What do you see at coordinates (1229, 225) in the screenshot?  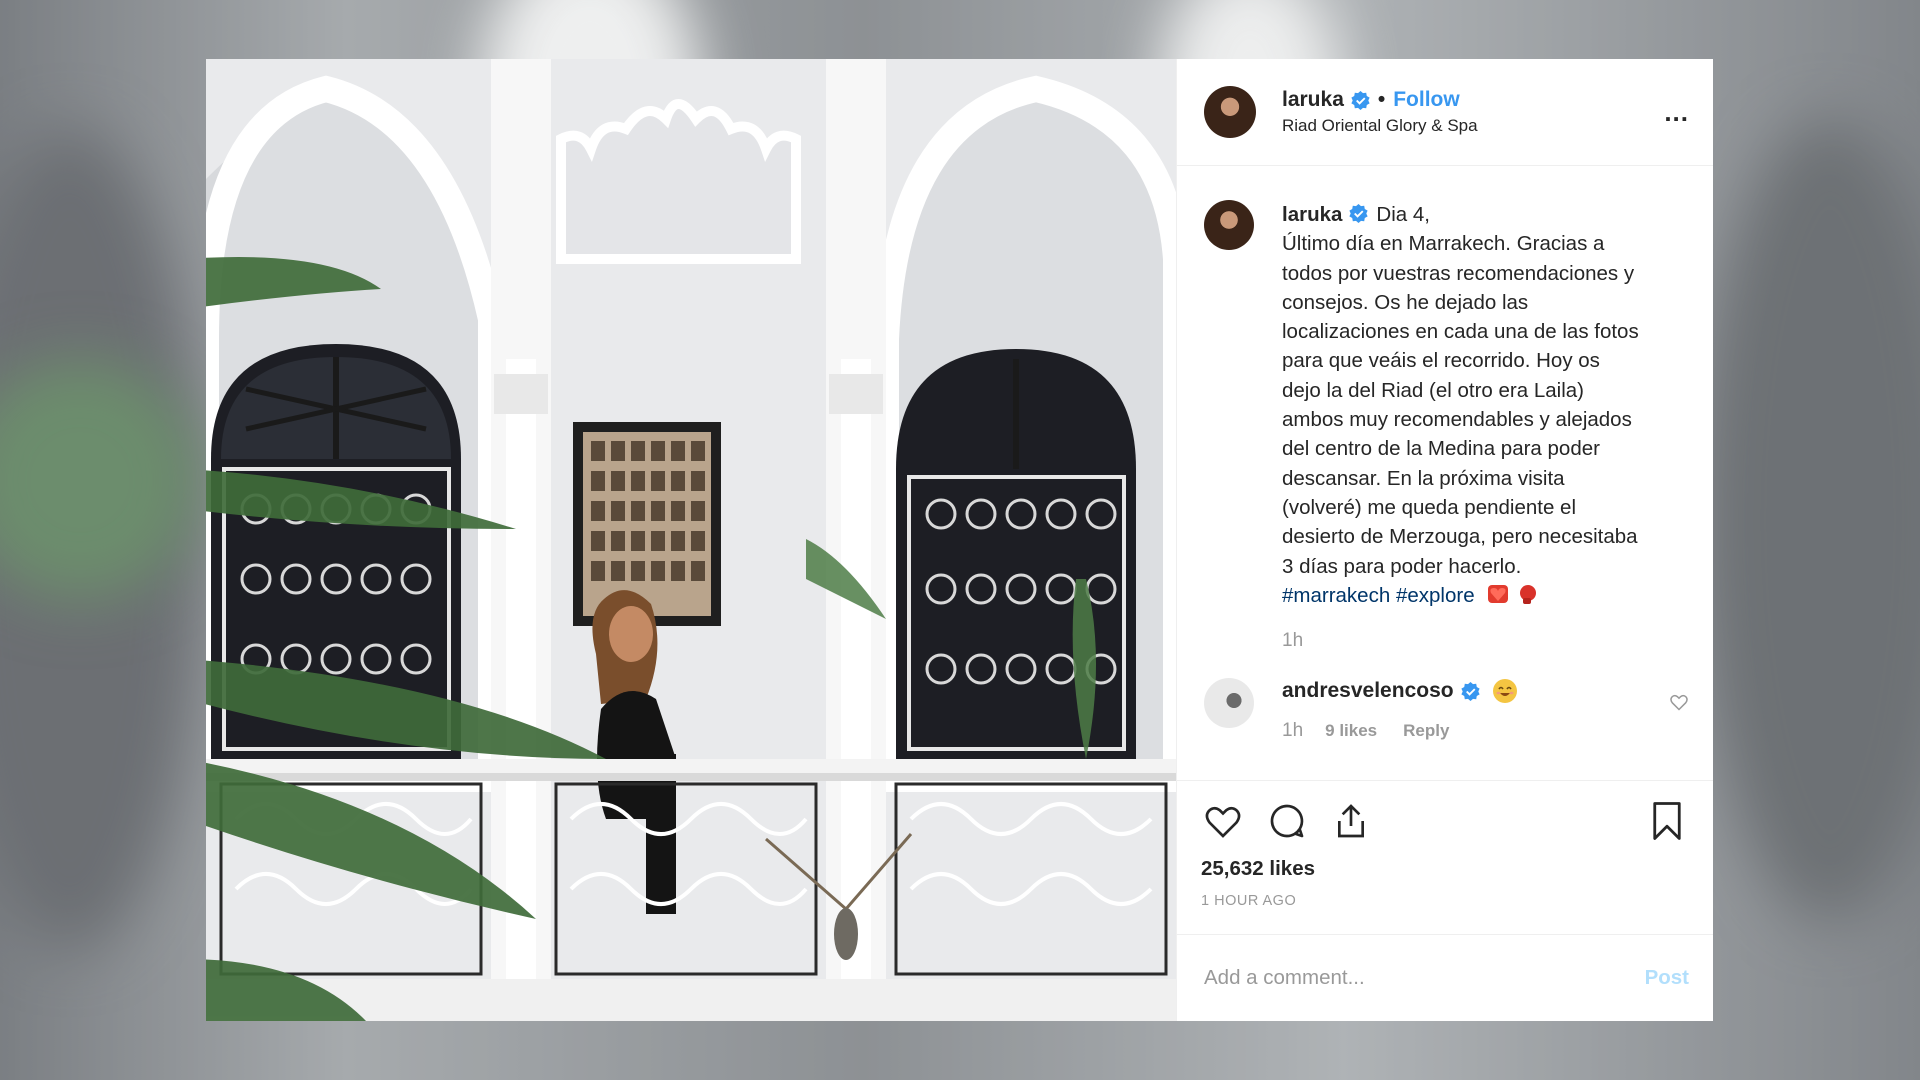 I see `caption-avatar` at bounding box center [1229, 225].